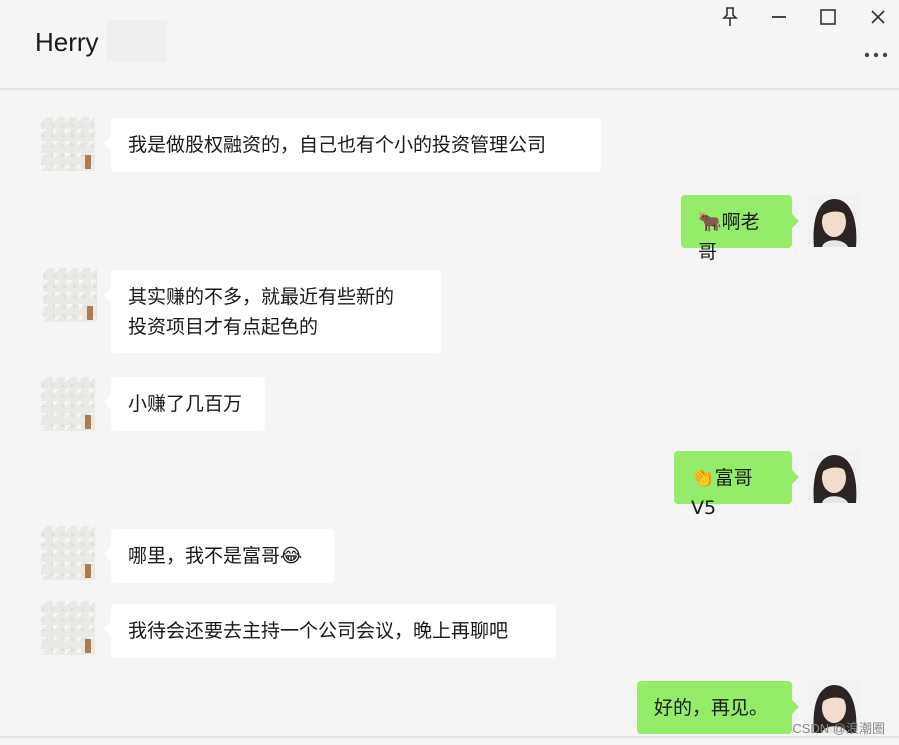 The width and height of the screenshot is (899, 745). I want to click on minimize-icon, so click(779, 17).